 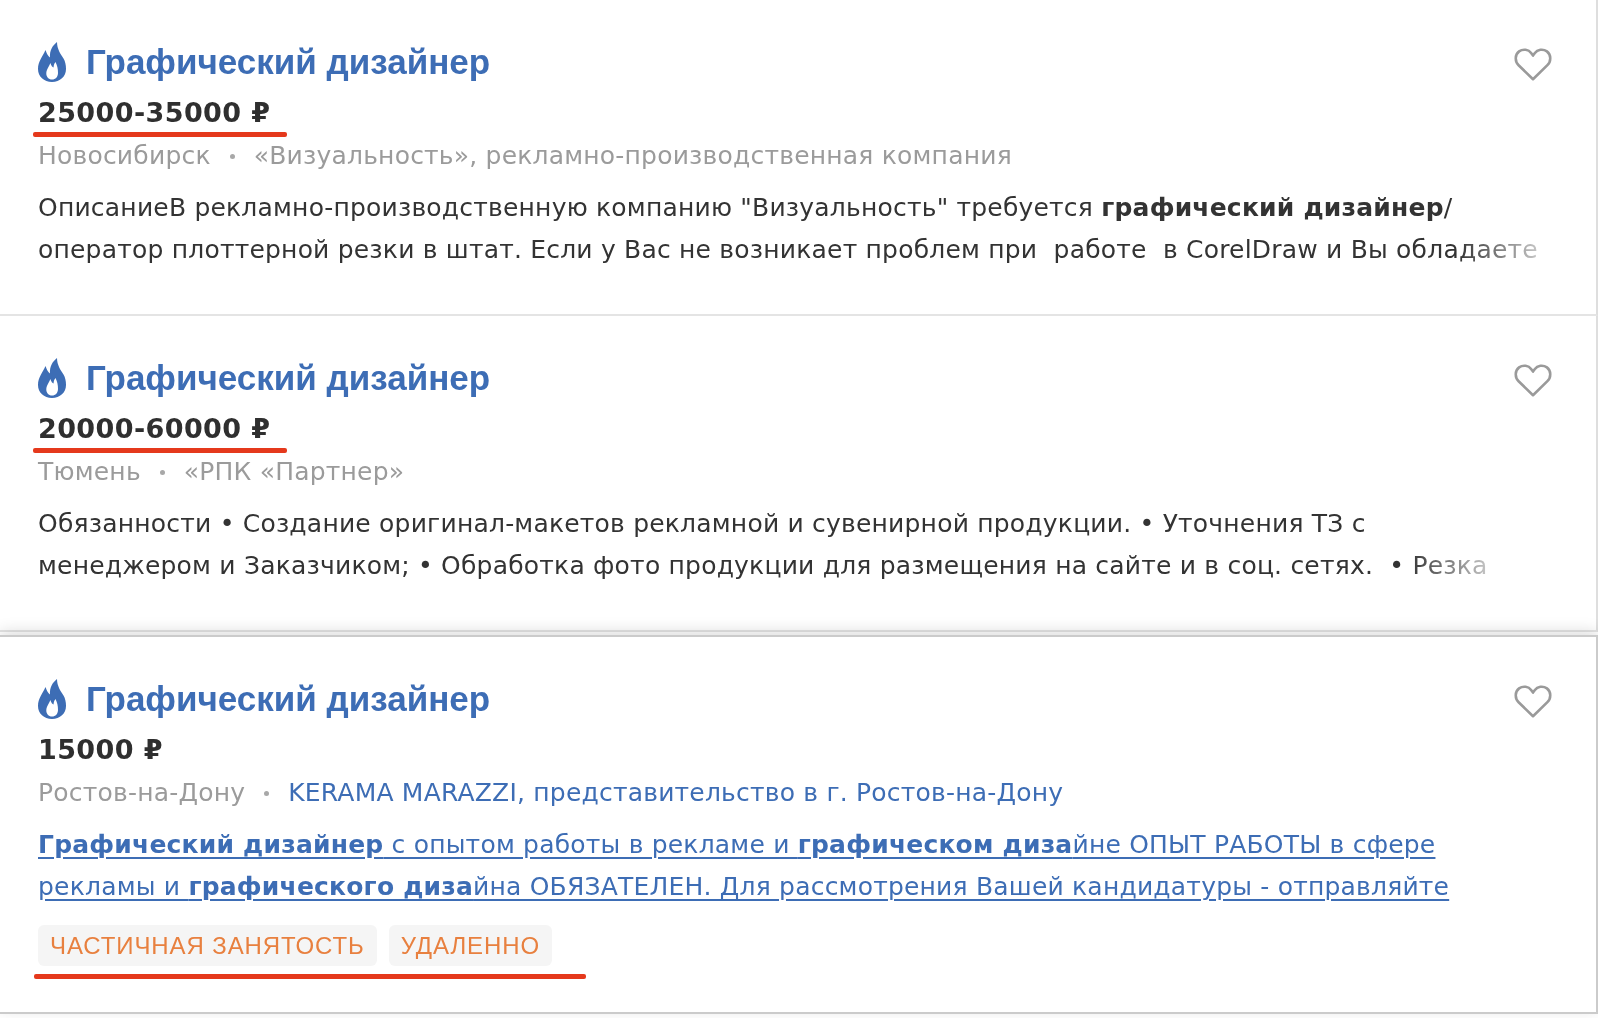 I want to click on city-name: Тюмень, so click(x=89, y=472).